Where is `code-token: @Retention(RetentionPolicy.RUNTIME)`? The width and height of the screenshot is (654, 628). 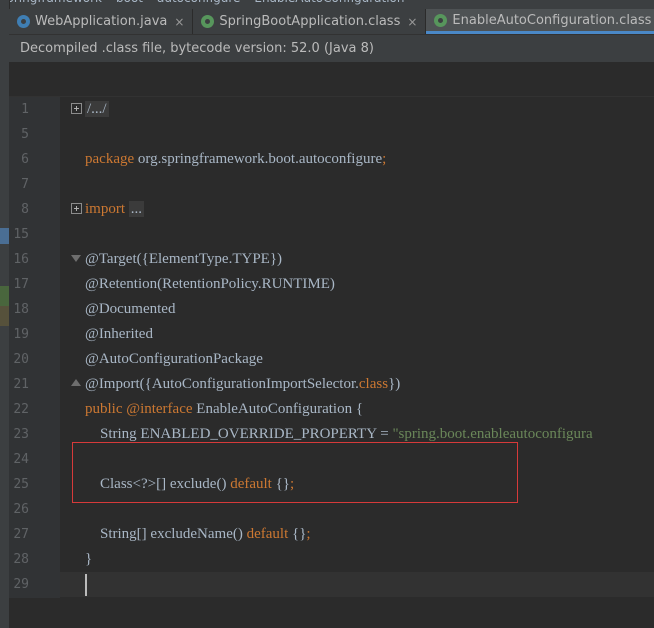 code-token: @Retention(RetentionPolicy.RUNTIME) is located at coordinates (210, 284).